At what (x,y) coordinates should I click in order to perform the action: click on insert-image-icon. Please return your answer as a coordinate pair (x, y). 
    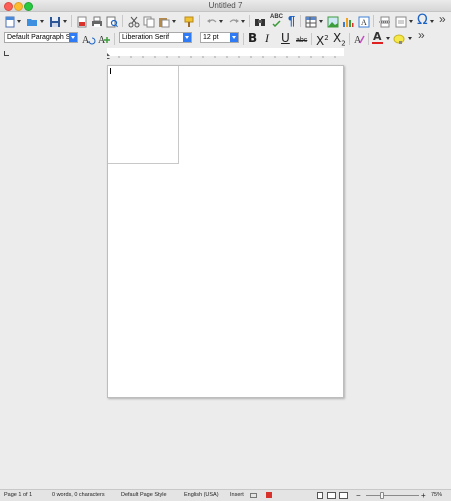
    Looking at the image, I should click on (333, 21).